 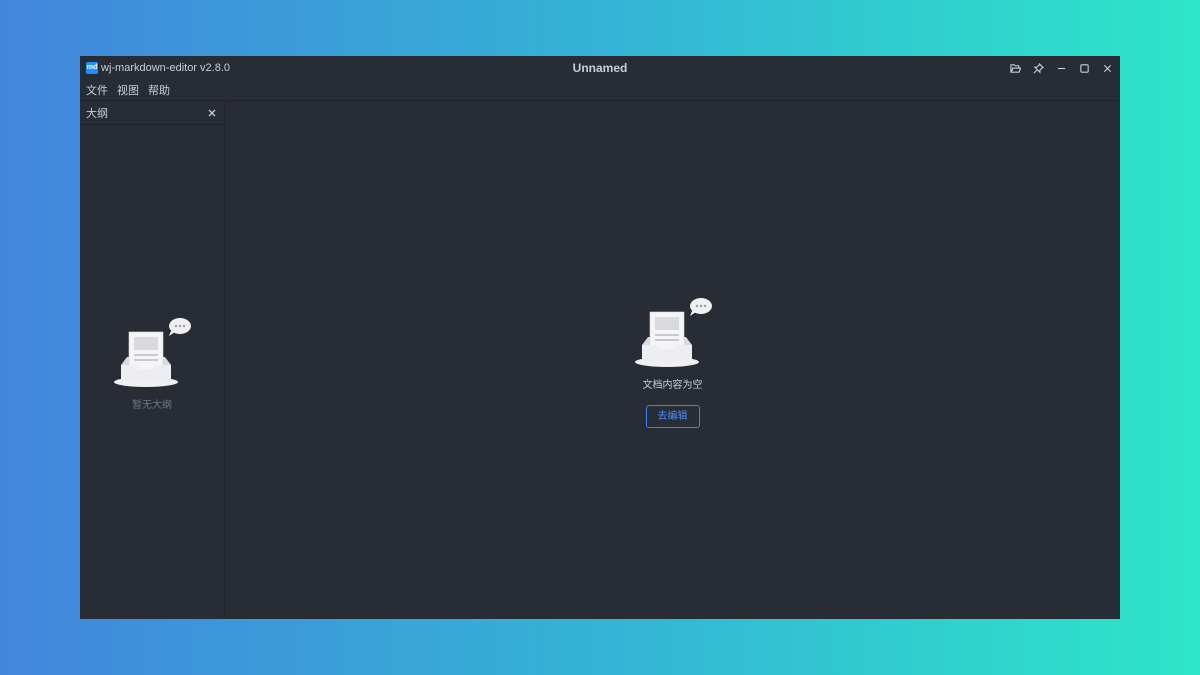 I want to click on menu-view: 视图, so click(x=128, y=90).